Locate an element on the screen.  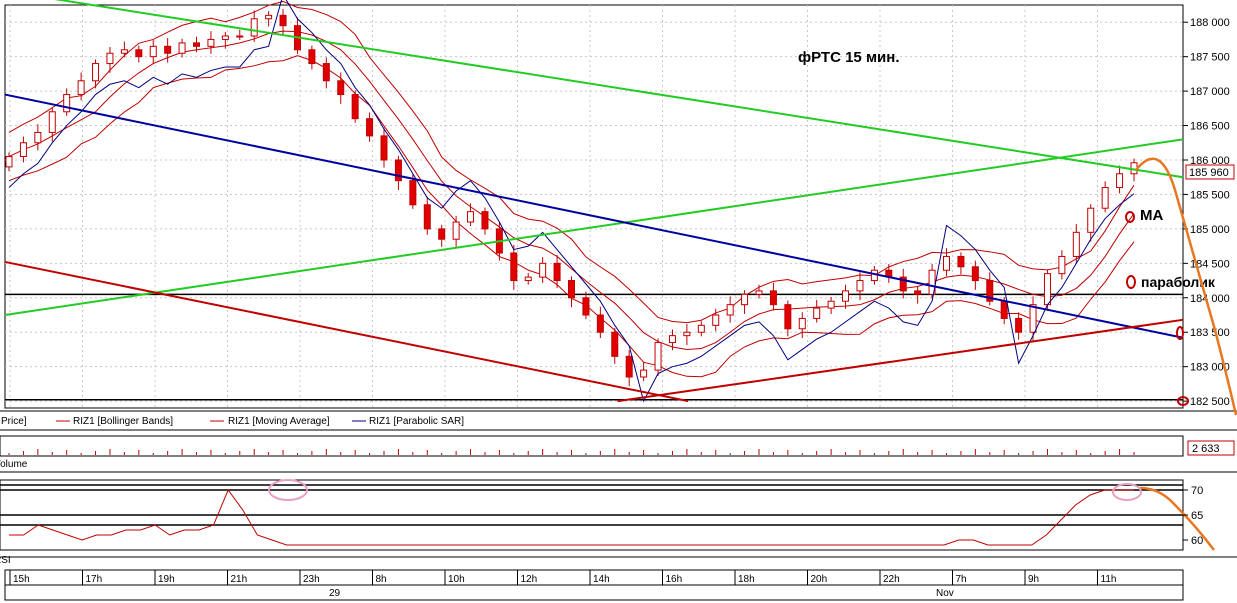
legend-price: Price] is located at coordinates (14, 421).